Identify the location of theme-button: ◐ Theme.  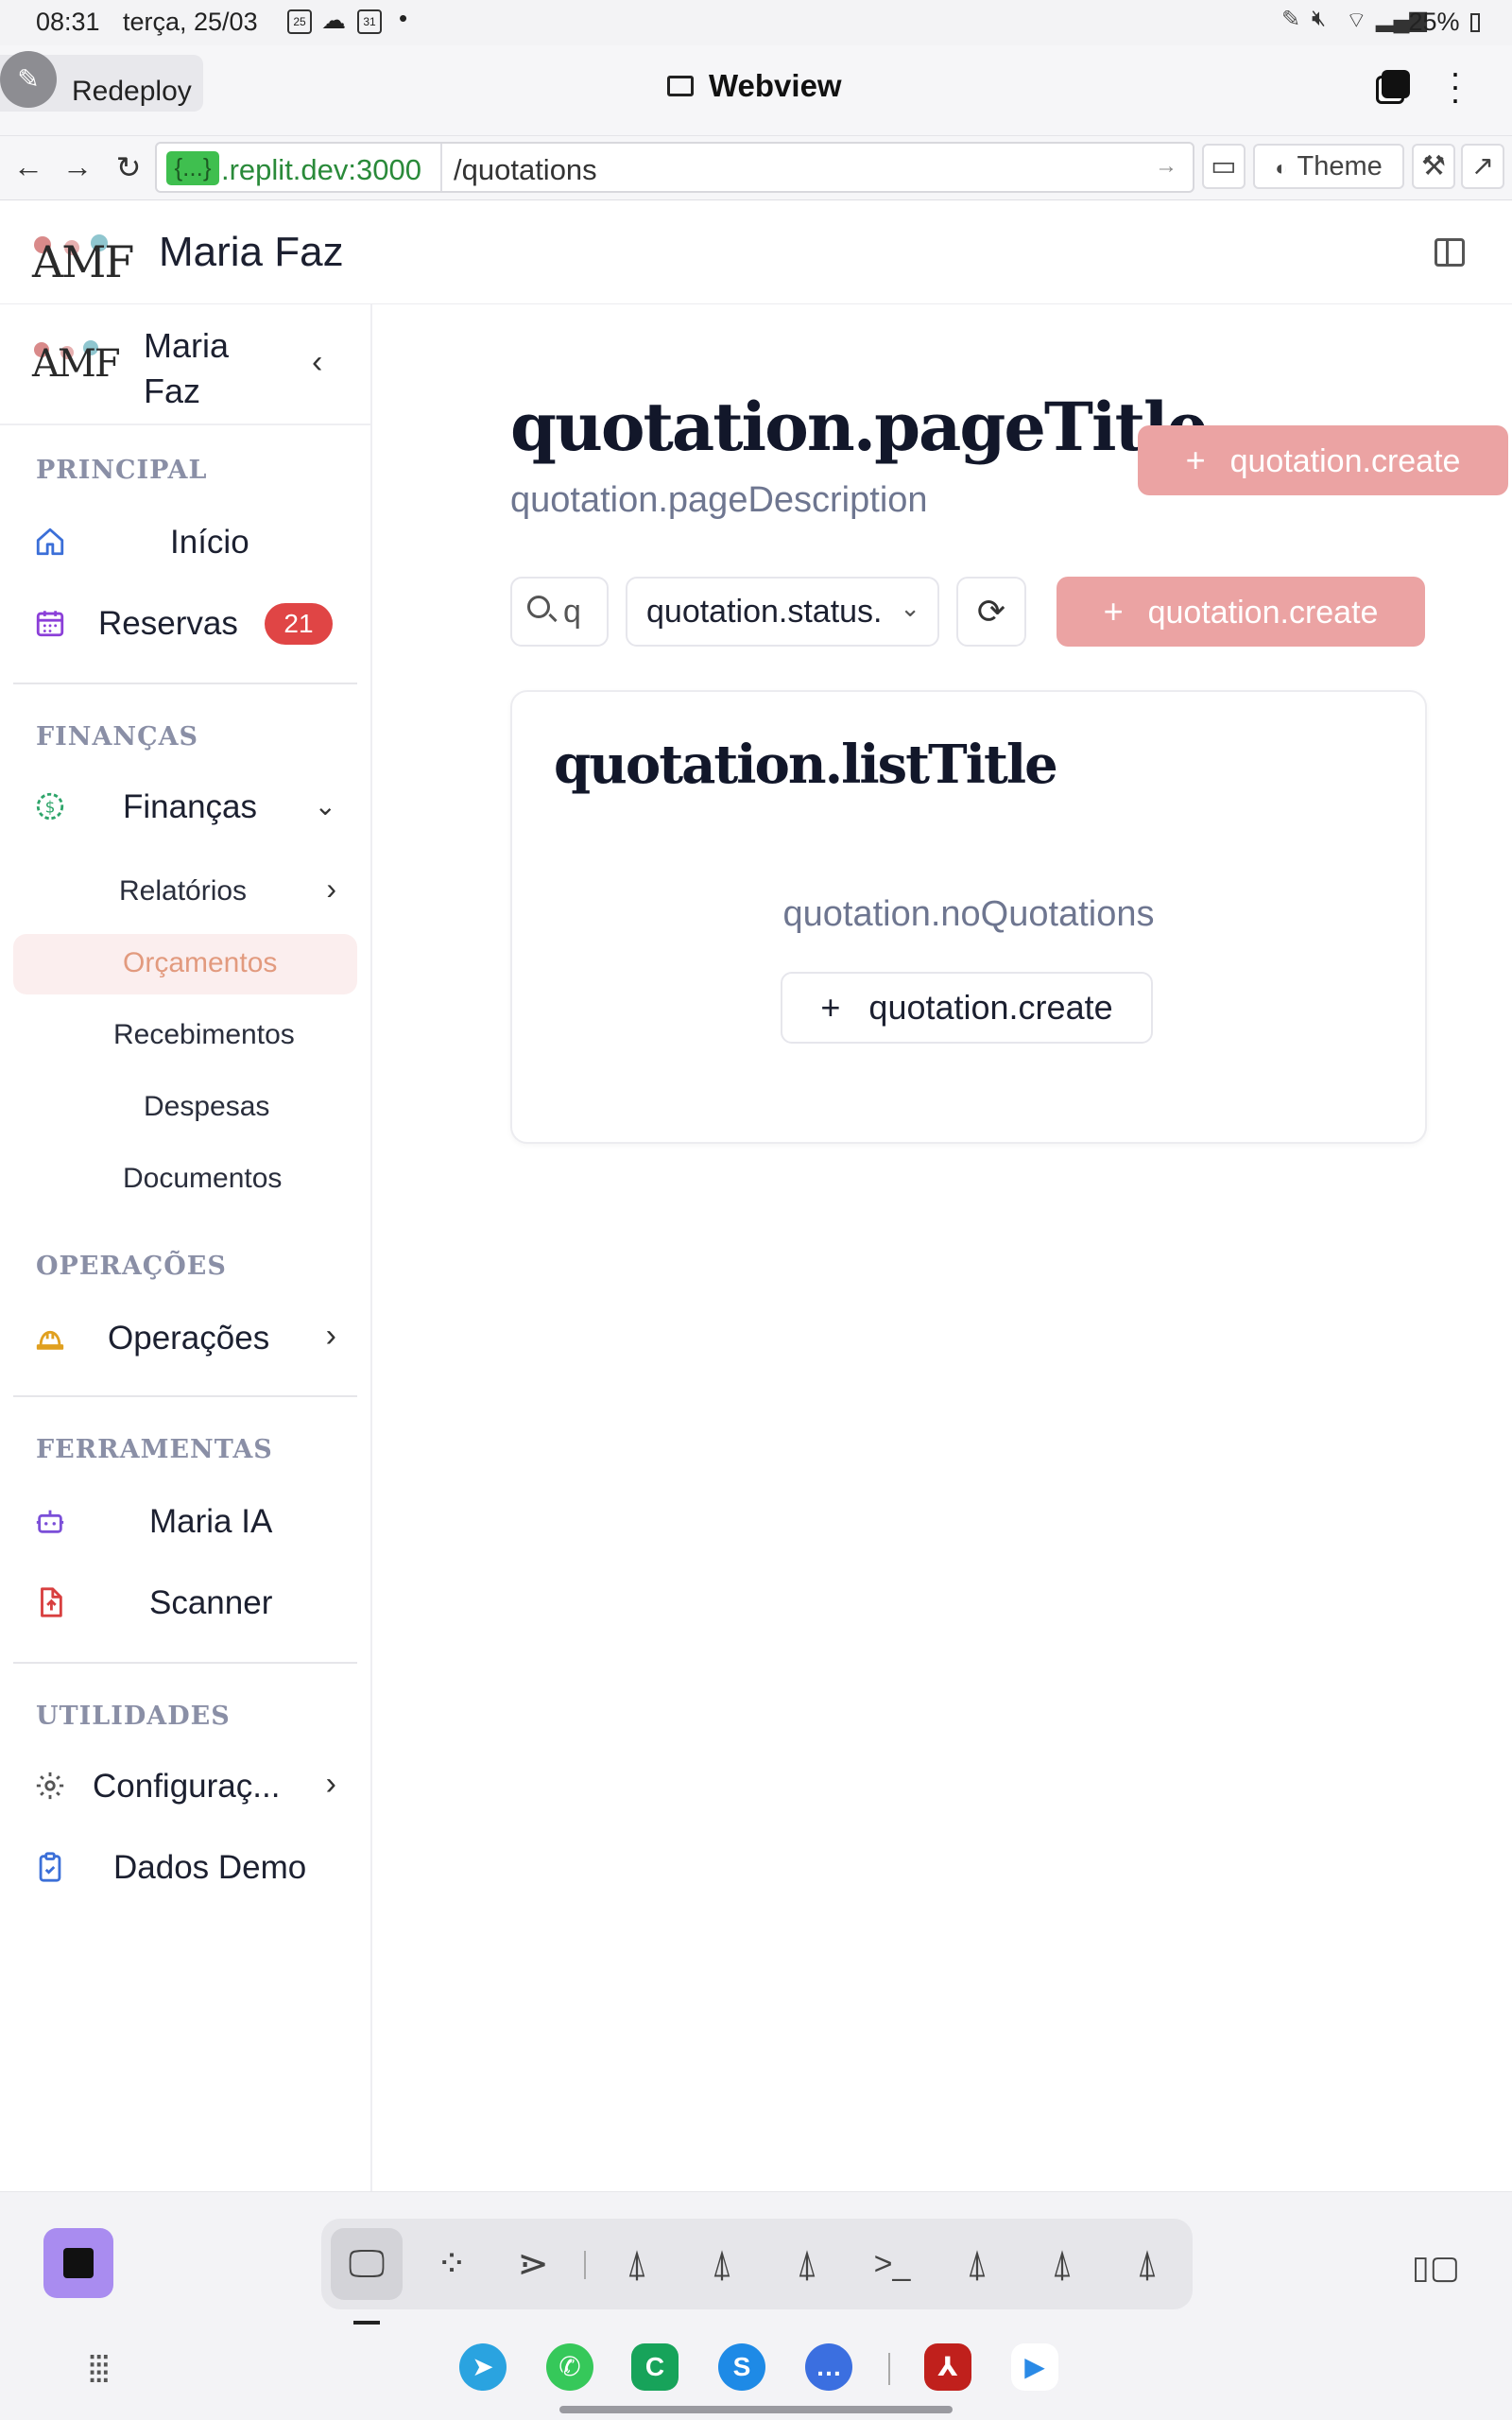
(1328, 166).